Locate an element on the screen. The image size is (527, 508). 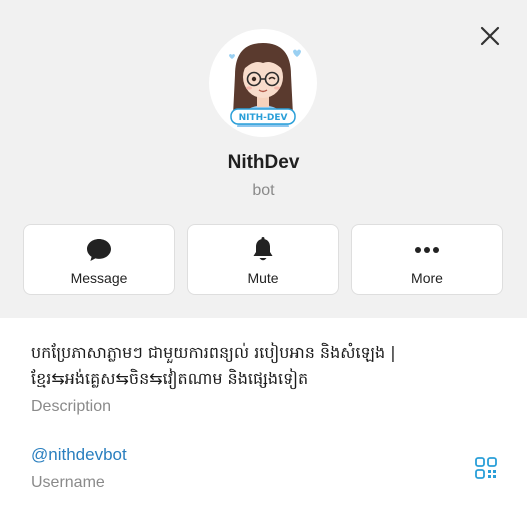
more-dots-icon is located at coordinates (427, 250).